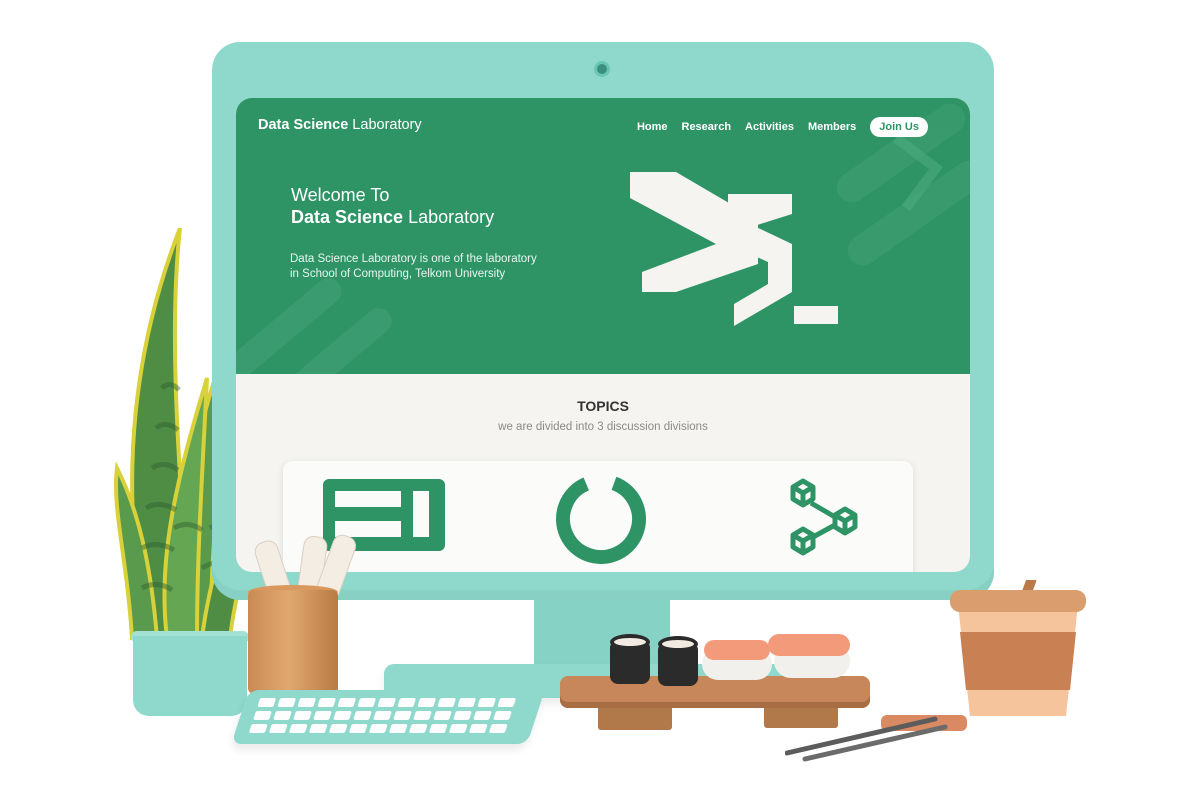  I want to click on hero-welcome-line: Welcome To, so click(340, 195).